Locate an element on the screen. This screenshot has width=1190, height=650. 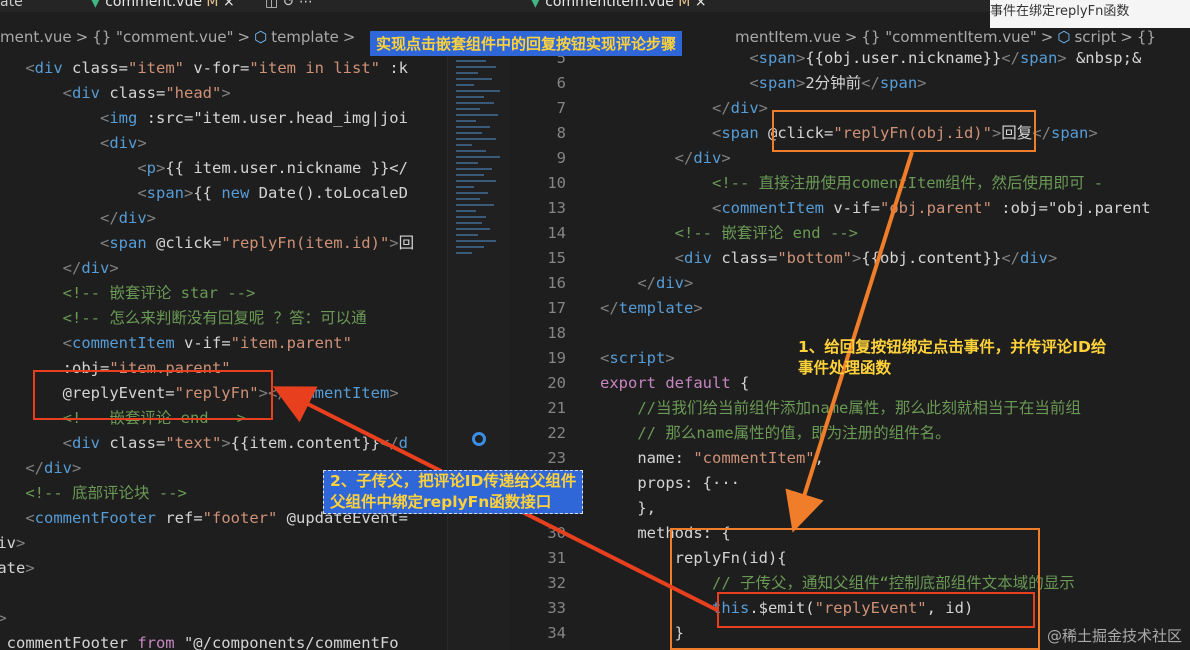
watermark: @稀土掘金技术社区 is located at coordinates (1114, 636).